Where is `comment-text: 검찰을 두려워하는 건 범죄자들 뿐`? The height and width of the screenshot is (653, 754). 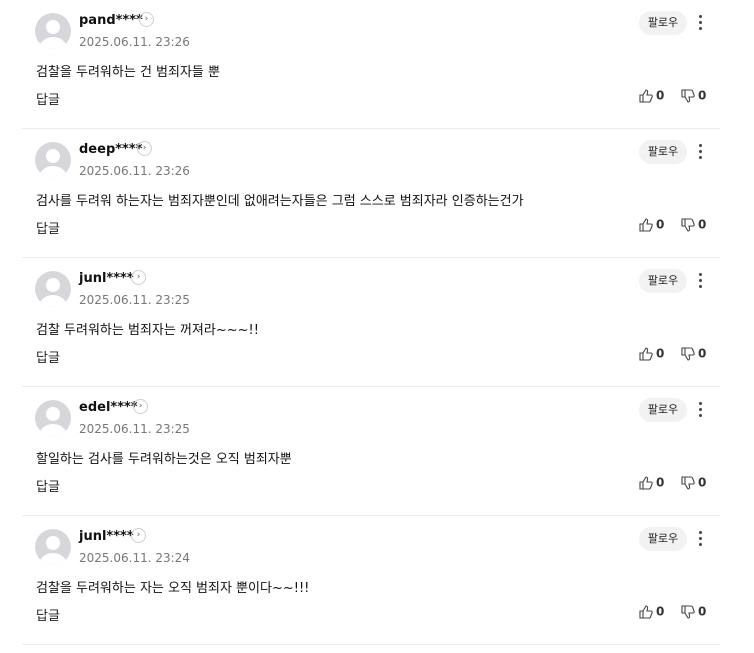
comment-text: 검찰을 두려워하는 건 범죄자들 뿐 is located at coordinates (128, 72).